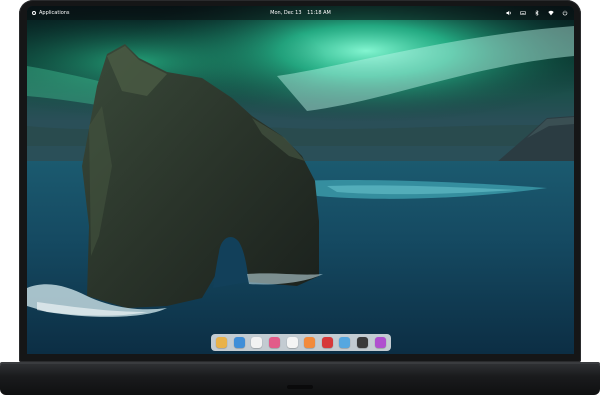 The width and height of the screenshot is (600, 400). Describe the element at coordinates (300, 379) in the screenshot. I see `laptop-base` at that location.